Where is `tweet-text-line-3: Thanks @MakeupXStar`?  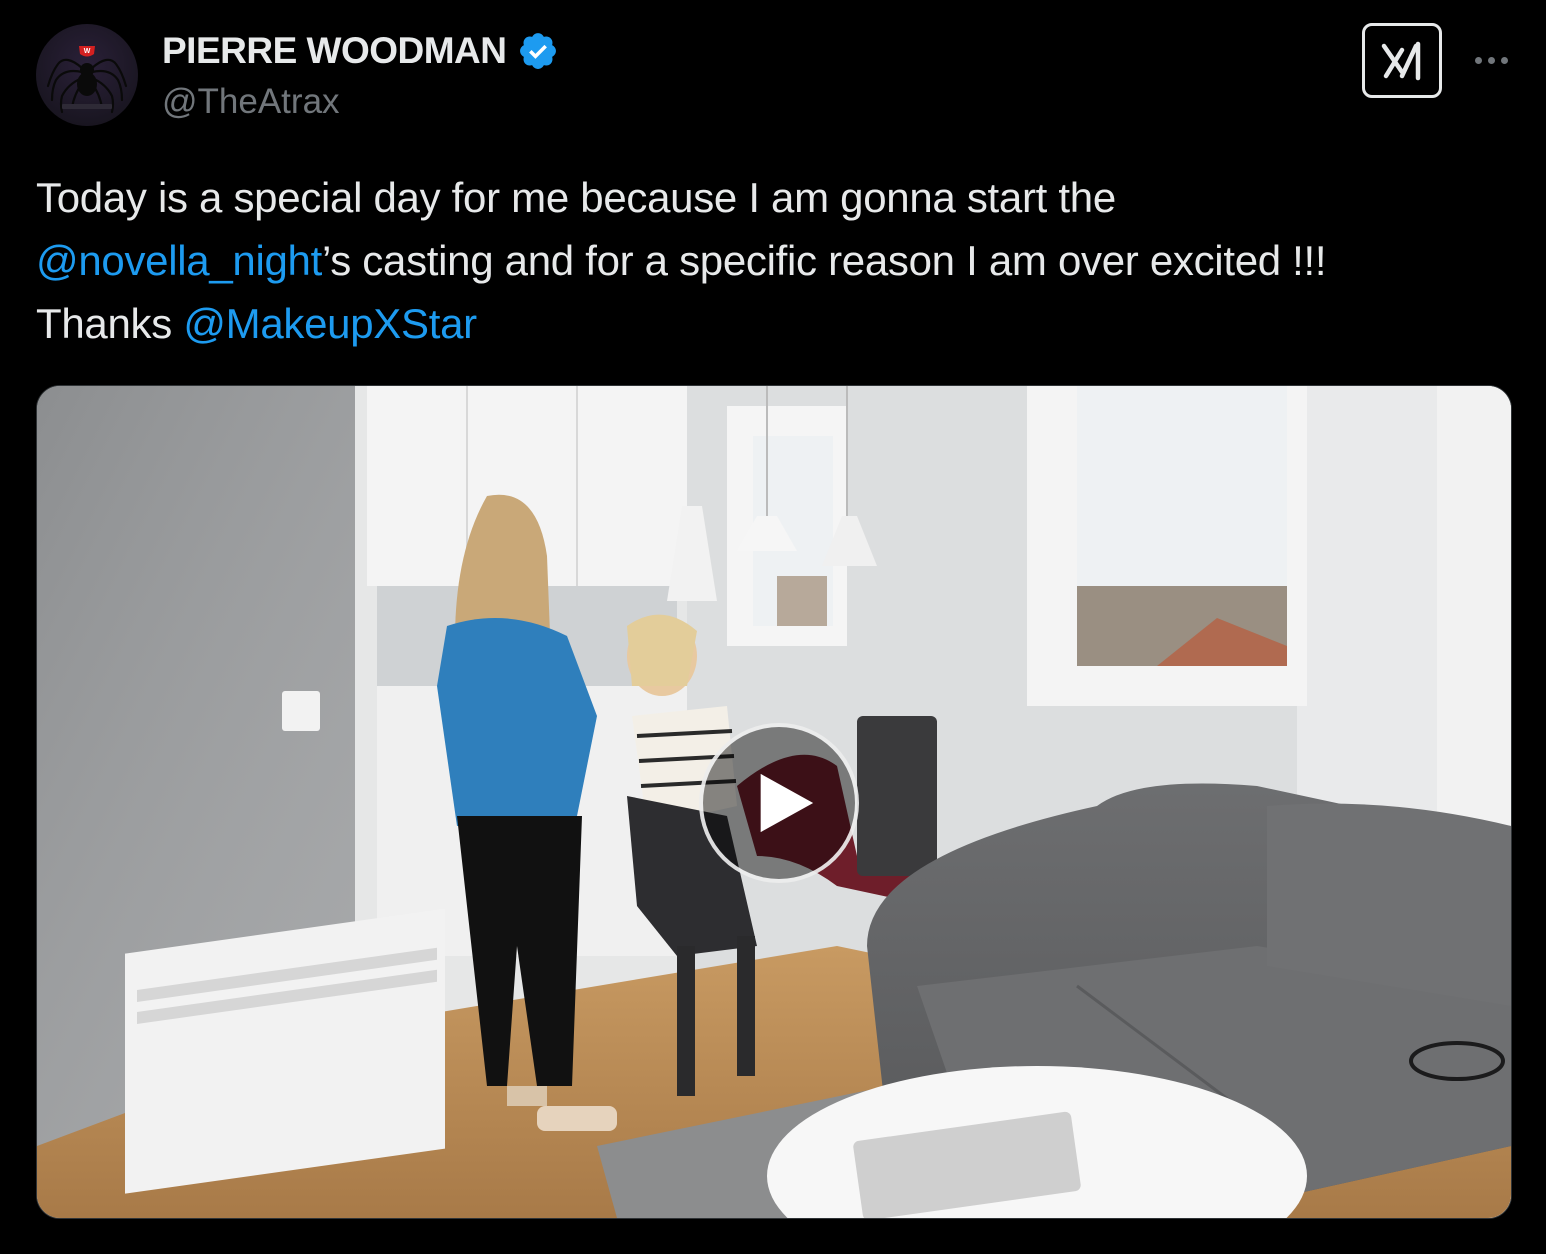
tweet-text-line-3: Thanks @MakeupXStar is located at coordinates (776, 323).